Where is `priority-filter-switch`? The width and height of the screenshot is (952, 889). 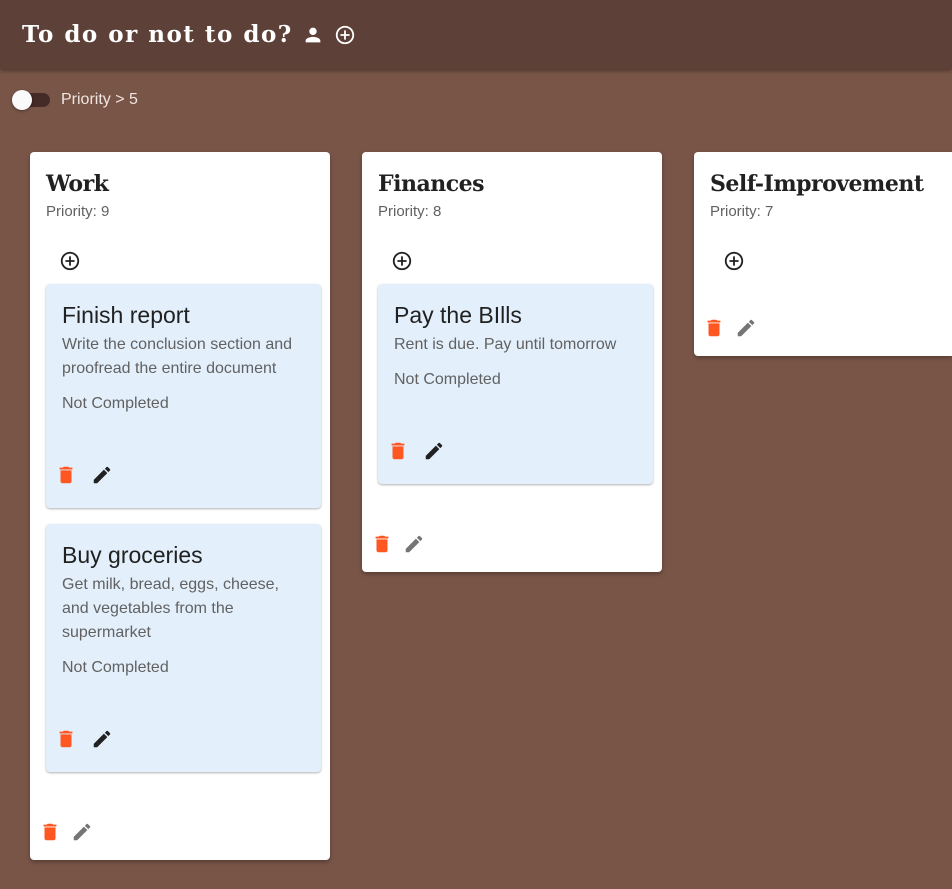
priority-filter-switch is located at coordinates (31, 100).